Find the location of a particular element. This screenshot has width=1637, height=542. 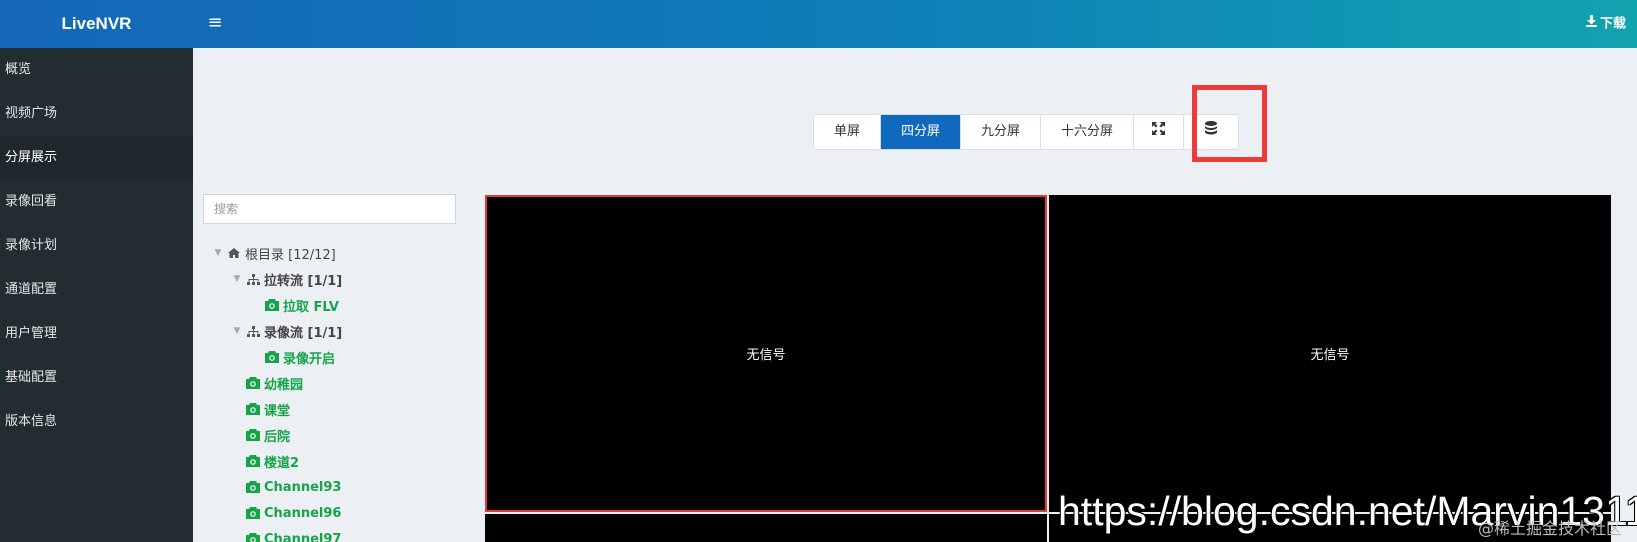

sidebar-item-playback: 录像回看 is located at coordinates (96, 202).